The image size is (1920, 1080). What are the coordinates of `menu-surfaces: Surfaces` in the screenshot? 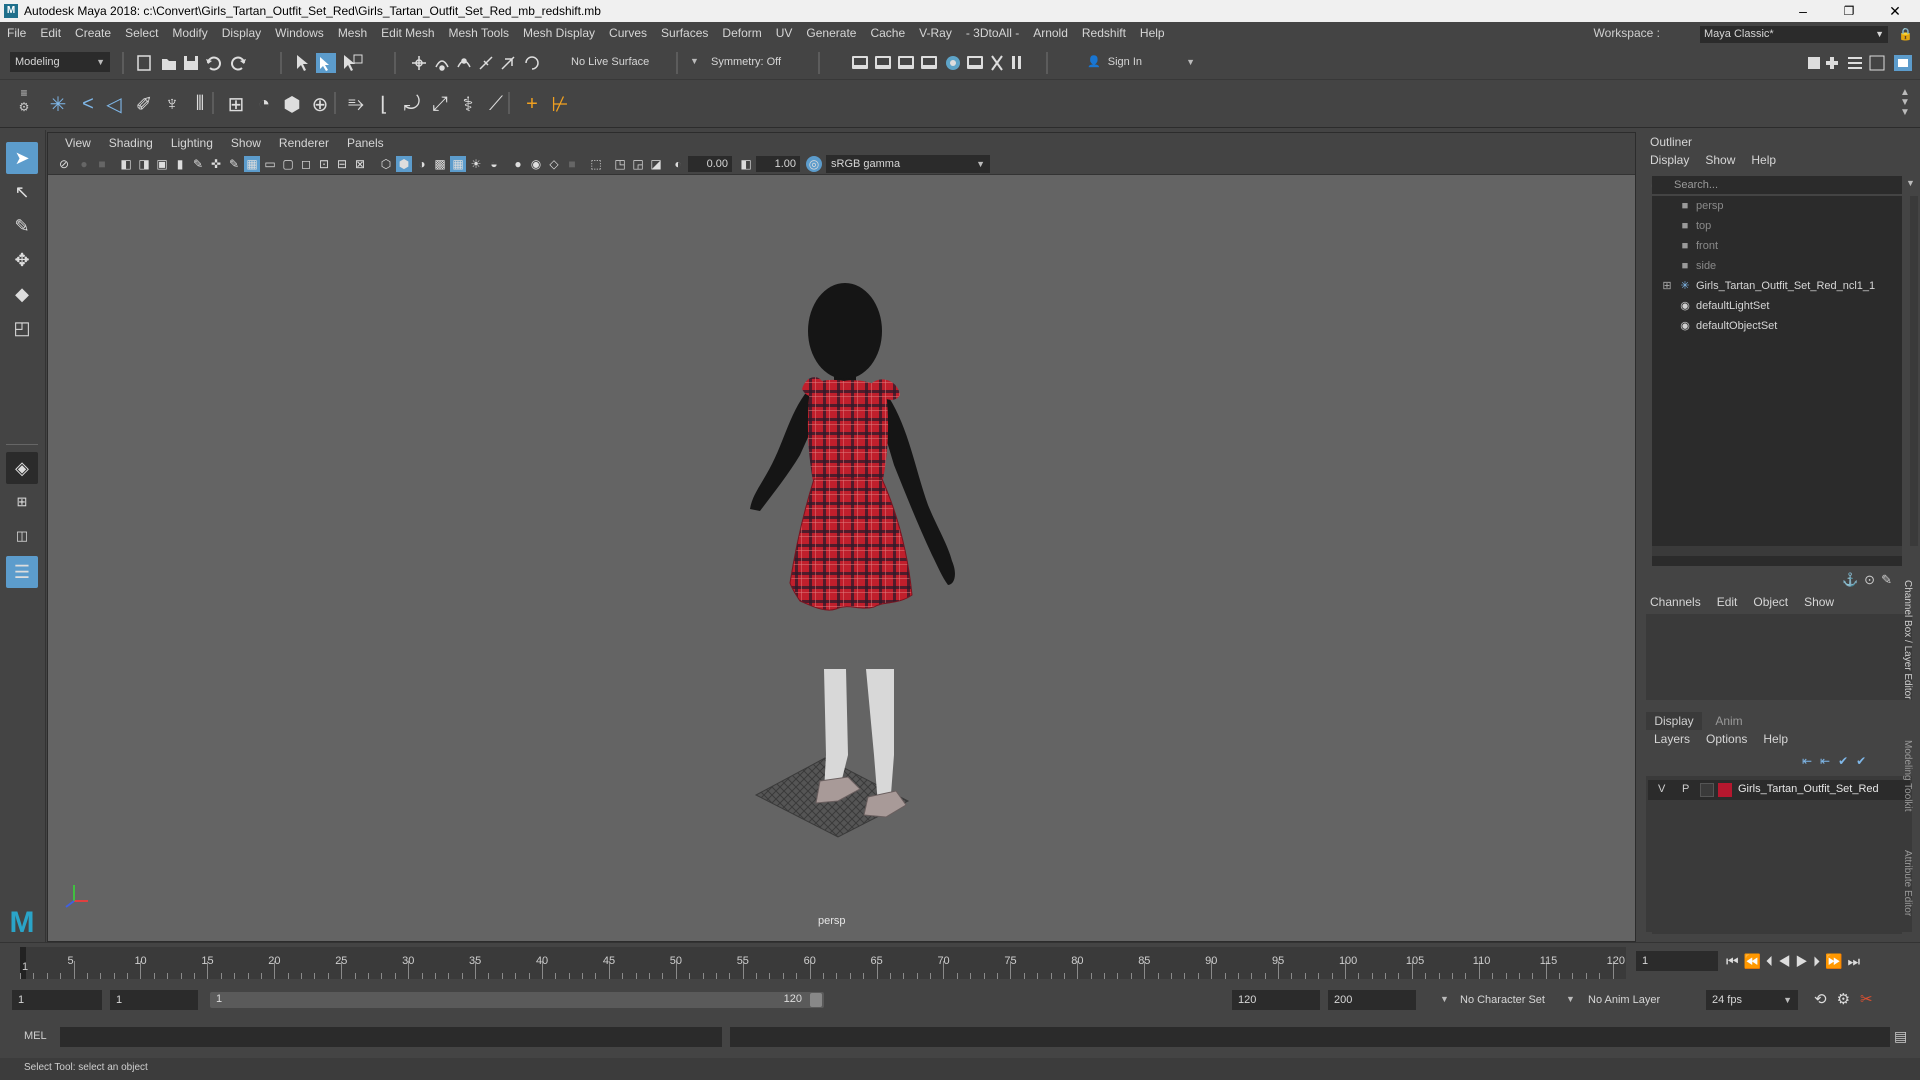 It's located at (684, 33).